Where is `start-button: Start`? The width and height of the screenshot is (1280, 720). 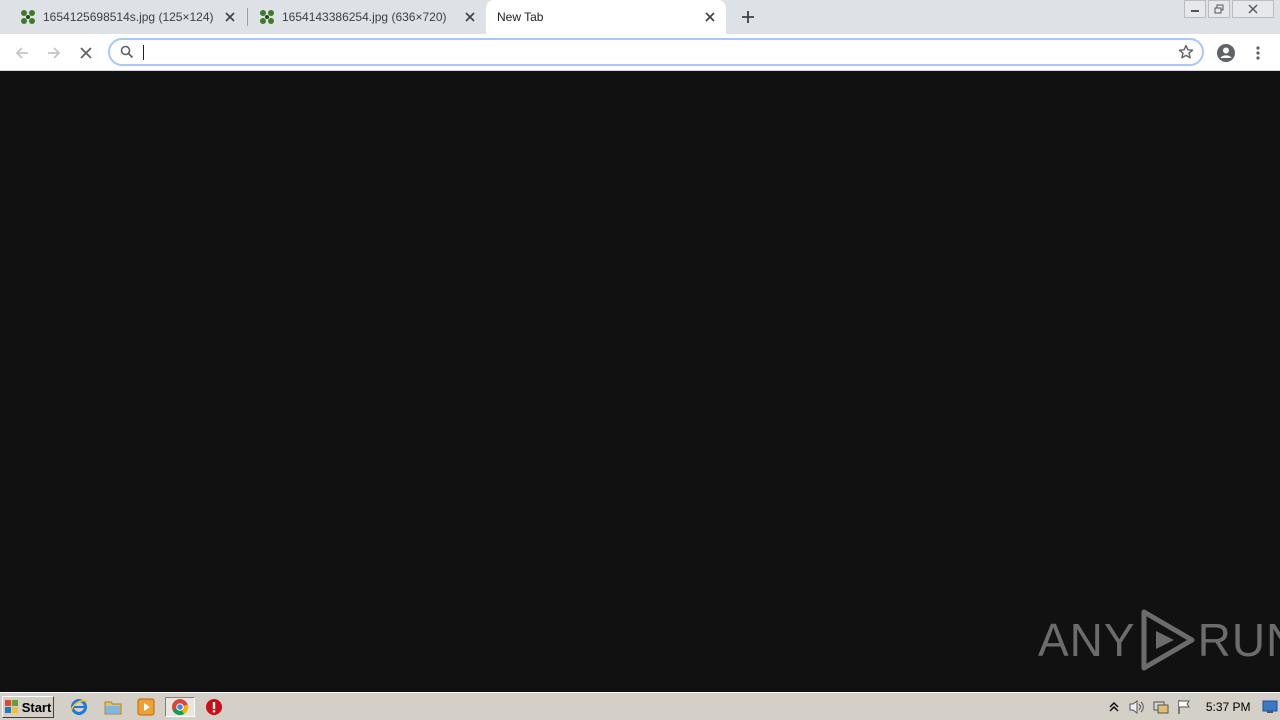 start-button: Start is located at coordinates (28, 707).